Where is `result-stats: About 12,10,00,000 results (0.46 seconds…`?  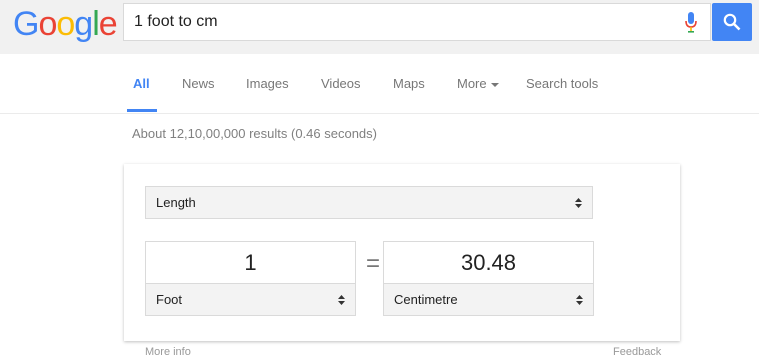 result-stats: About 12,10,00,000 results (0.46 seconds… is located at coordinates (254, 133).